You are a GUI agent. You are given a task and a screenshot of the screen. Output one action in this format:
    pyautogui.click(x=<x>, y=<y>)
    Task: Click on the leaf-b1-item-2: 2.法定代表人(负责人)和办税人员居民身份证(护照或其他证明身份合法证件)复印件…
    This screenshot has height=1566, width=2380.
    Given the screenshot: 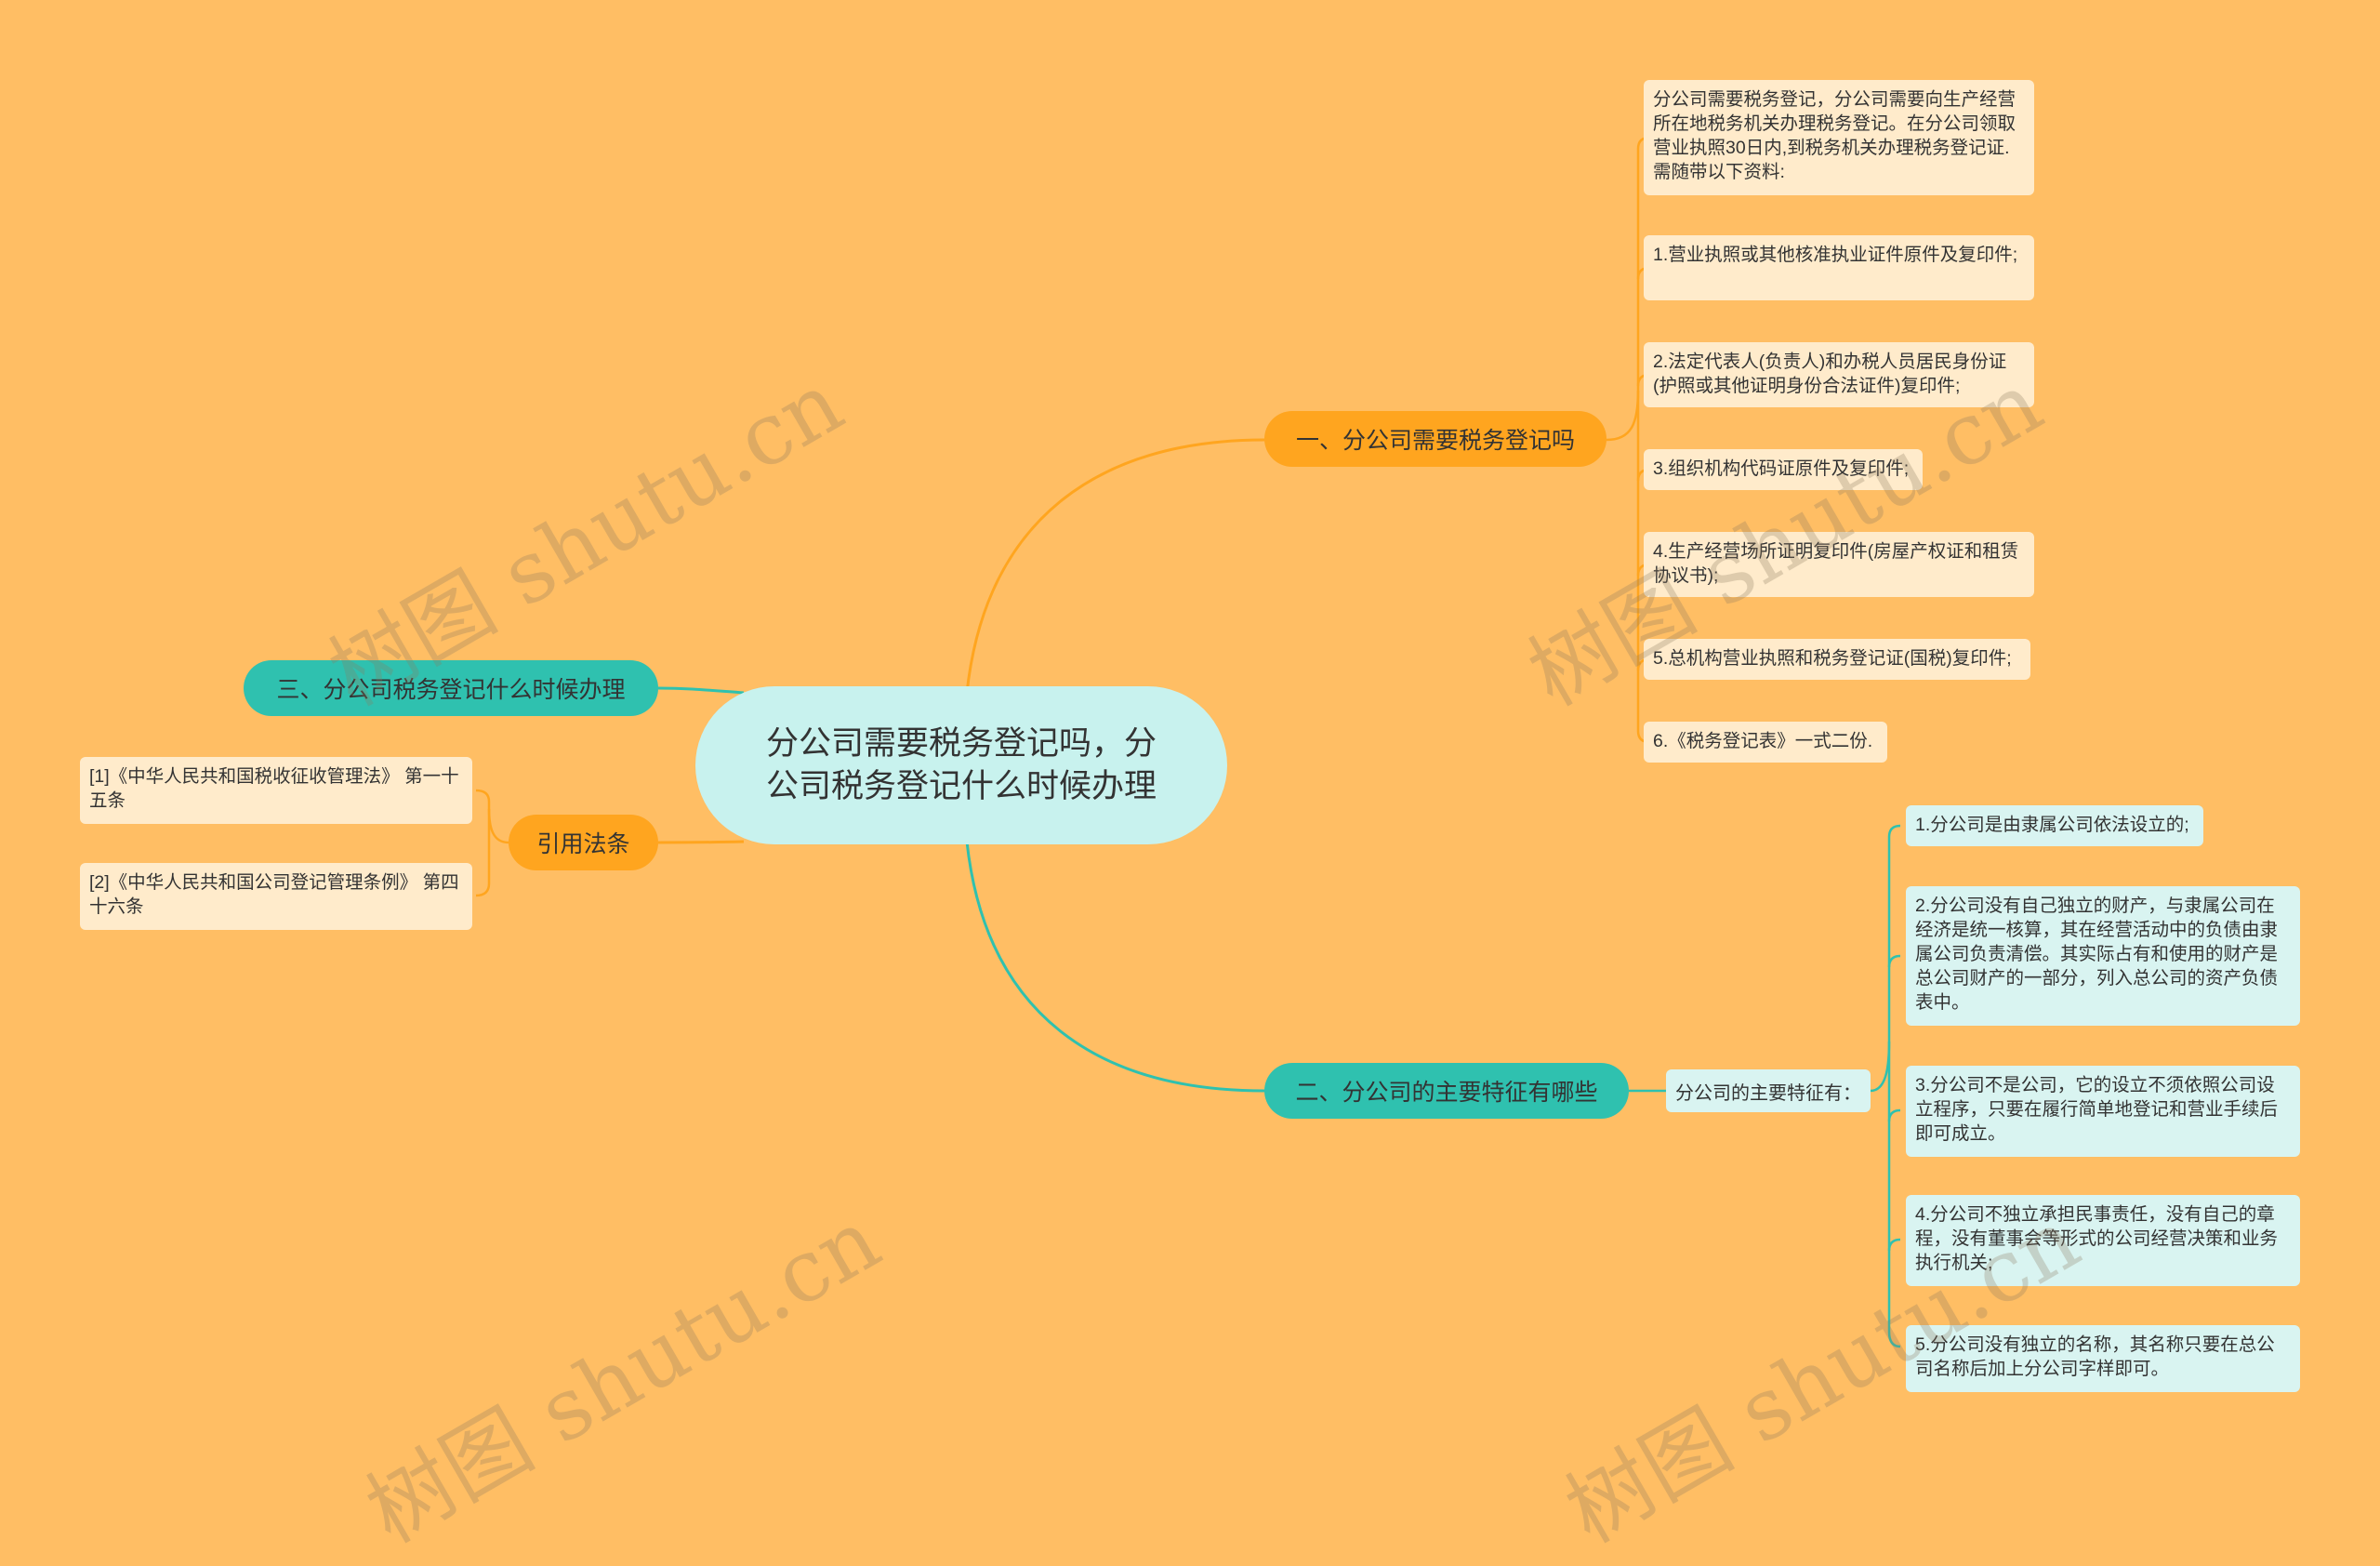 What is the action you would take?
    pyautogui.click(x=1839, y=374)
    